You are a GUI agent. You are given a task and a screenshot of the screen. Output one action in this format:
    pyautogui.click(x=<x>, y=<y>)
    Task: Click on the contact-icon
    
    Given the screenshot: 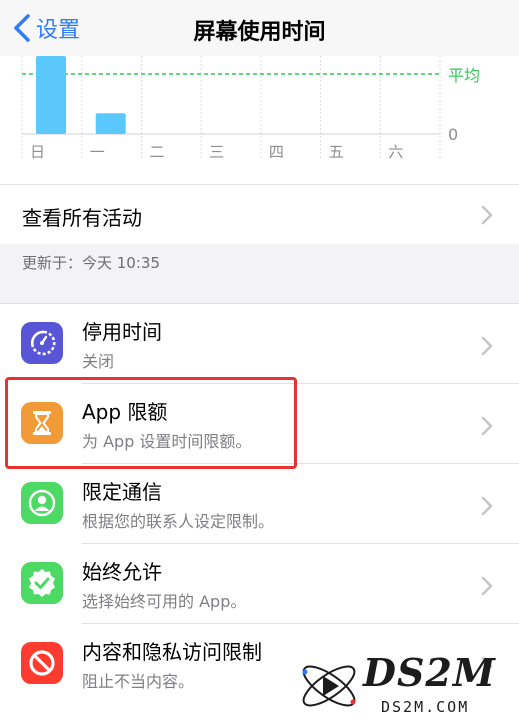 What is the action you would take?
    pyautogui.click(x=42, y=503)
    